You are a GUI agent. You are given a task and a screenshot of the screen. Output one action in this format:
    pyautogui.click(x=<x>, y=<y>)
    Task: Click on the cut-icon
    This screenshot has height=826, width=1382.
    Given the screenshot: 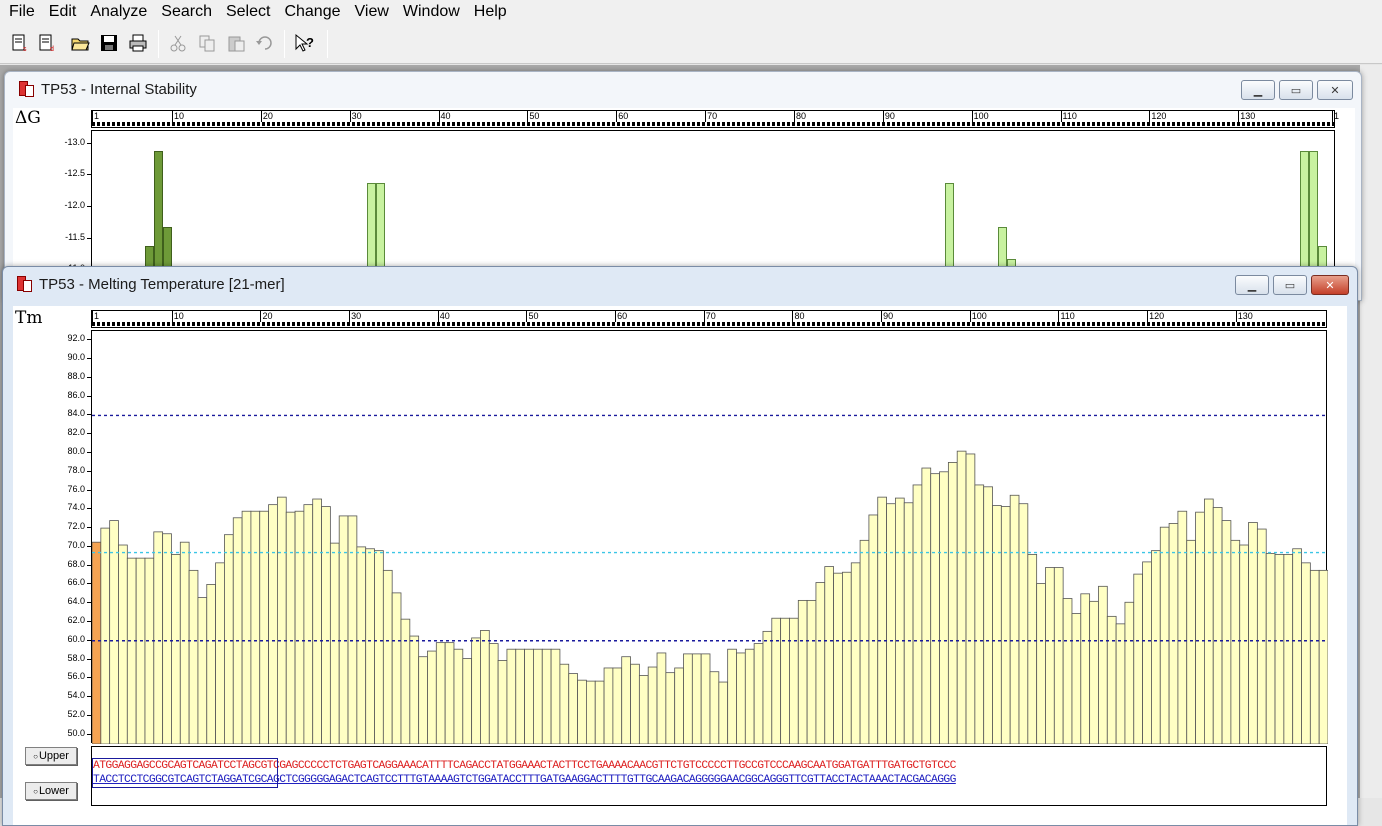 What is the action you would take?
    pyautogui.click(x=178, y=43)
    